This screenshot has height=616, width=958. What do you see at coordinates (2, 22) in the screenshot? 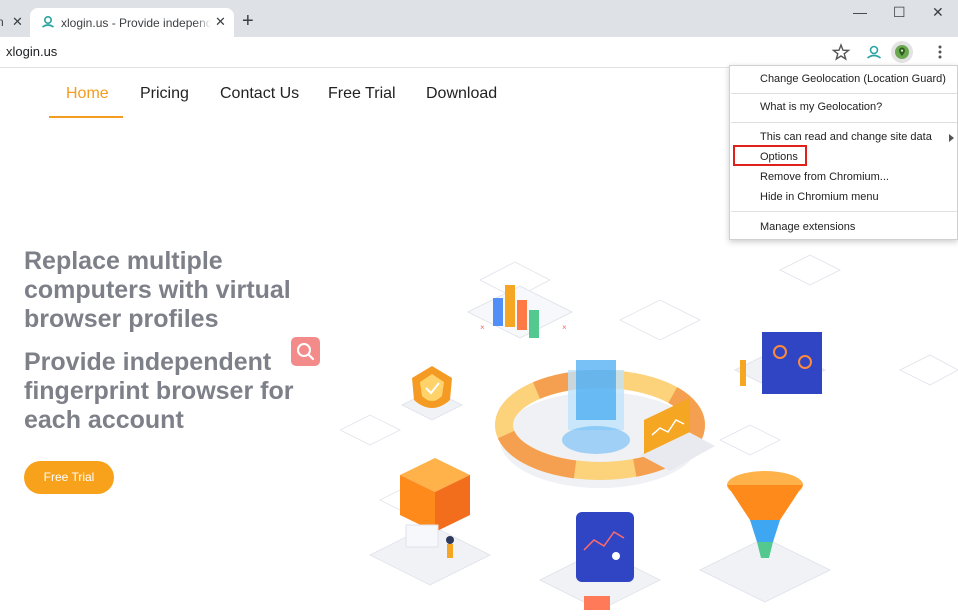
I see `tab-previous-title: n` at bounding box center [2, 22].